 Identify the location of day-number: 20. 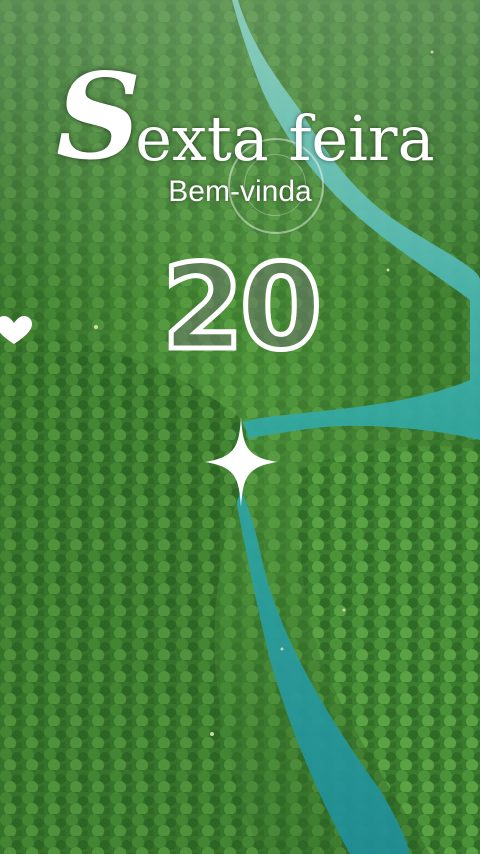
(241, 307).